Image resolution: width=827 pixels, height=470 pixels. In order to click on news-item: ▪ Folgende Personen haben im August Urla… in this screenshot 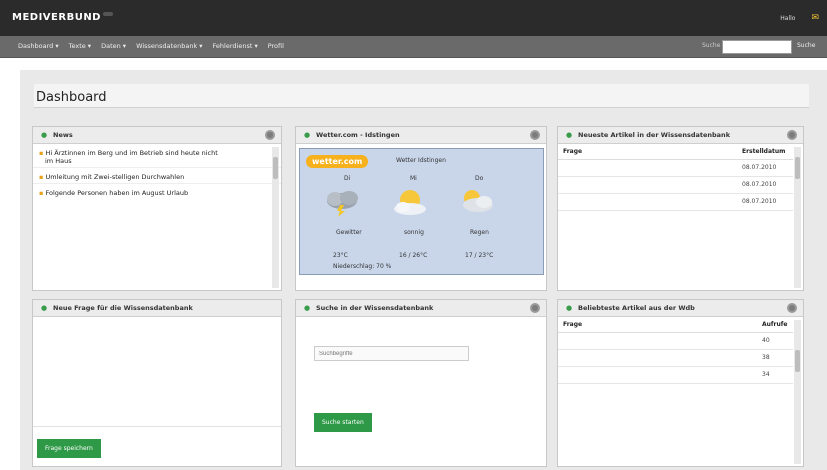, I will do `click(157, 191)`.